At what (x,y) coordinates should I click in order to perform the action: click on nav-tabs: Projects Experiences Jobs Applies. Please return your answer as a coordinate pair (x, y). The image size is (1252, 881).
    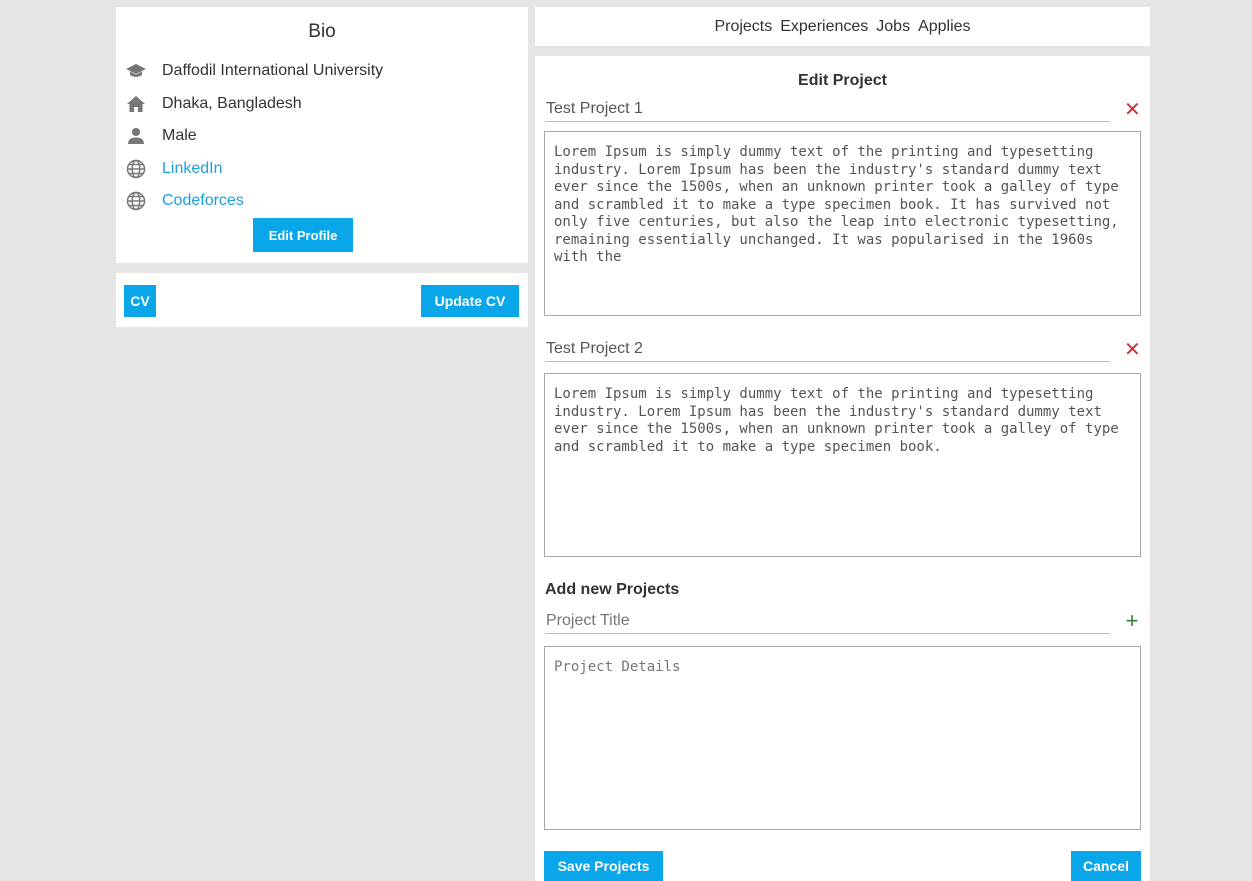
    Looking at the image, I should click on (842, 26).